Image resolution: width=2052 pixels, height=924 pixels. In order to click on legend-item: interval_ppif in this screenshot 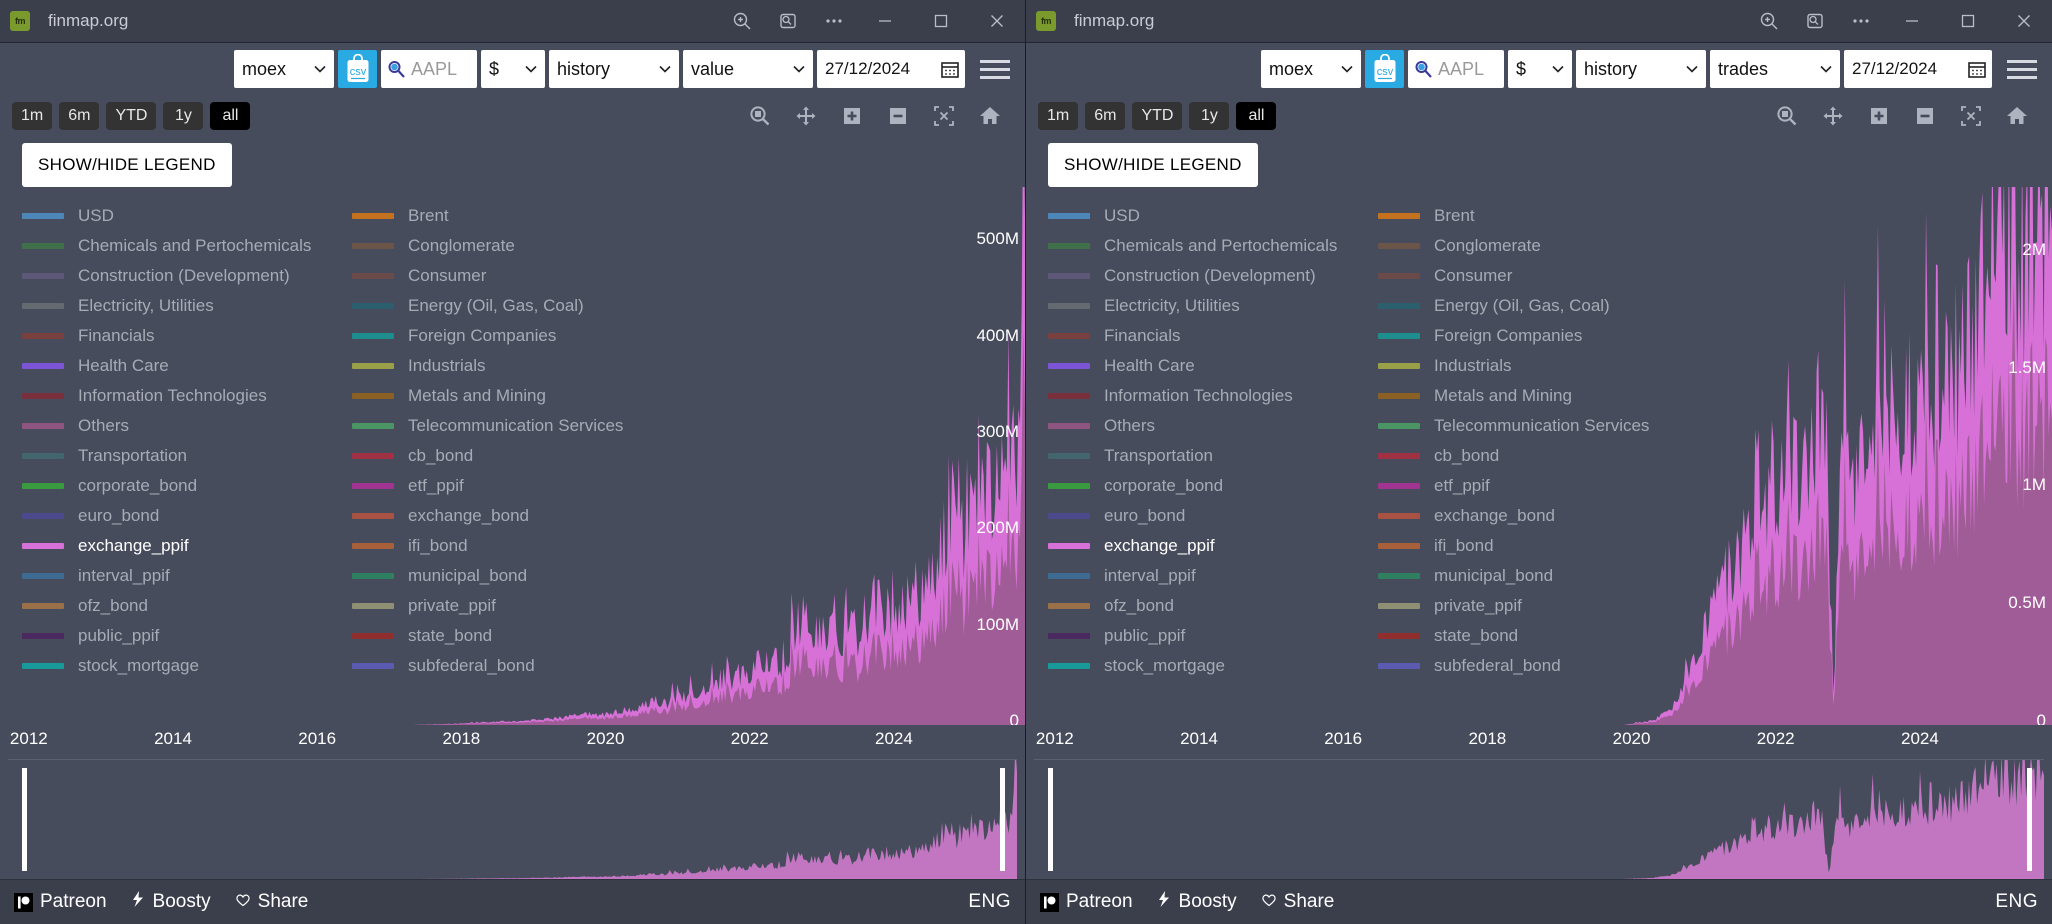, I will do `click(187, 576)`.